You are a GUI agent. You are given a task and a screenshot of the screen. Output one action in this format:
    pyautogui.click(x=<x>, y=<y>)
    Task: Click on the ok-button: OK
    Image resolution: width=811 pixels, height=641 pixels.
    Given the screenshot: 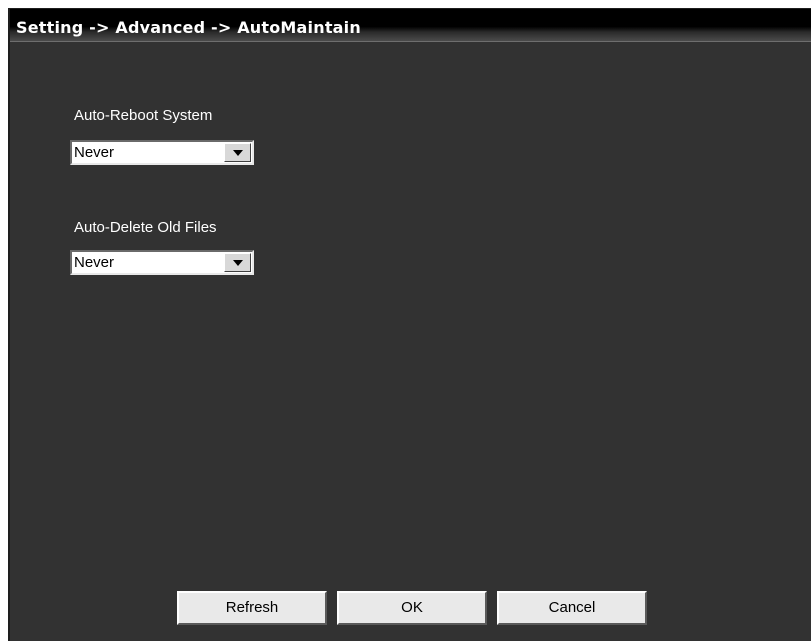 What is the action you would take?
    pyautogui.click(x=412, y=608)
    